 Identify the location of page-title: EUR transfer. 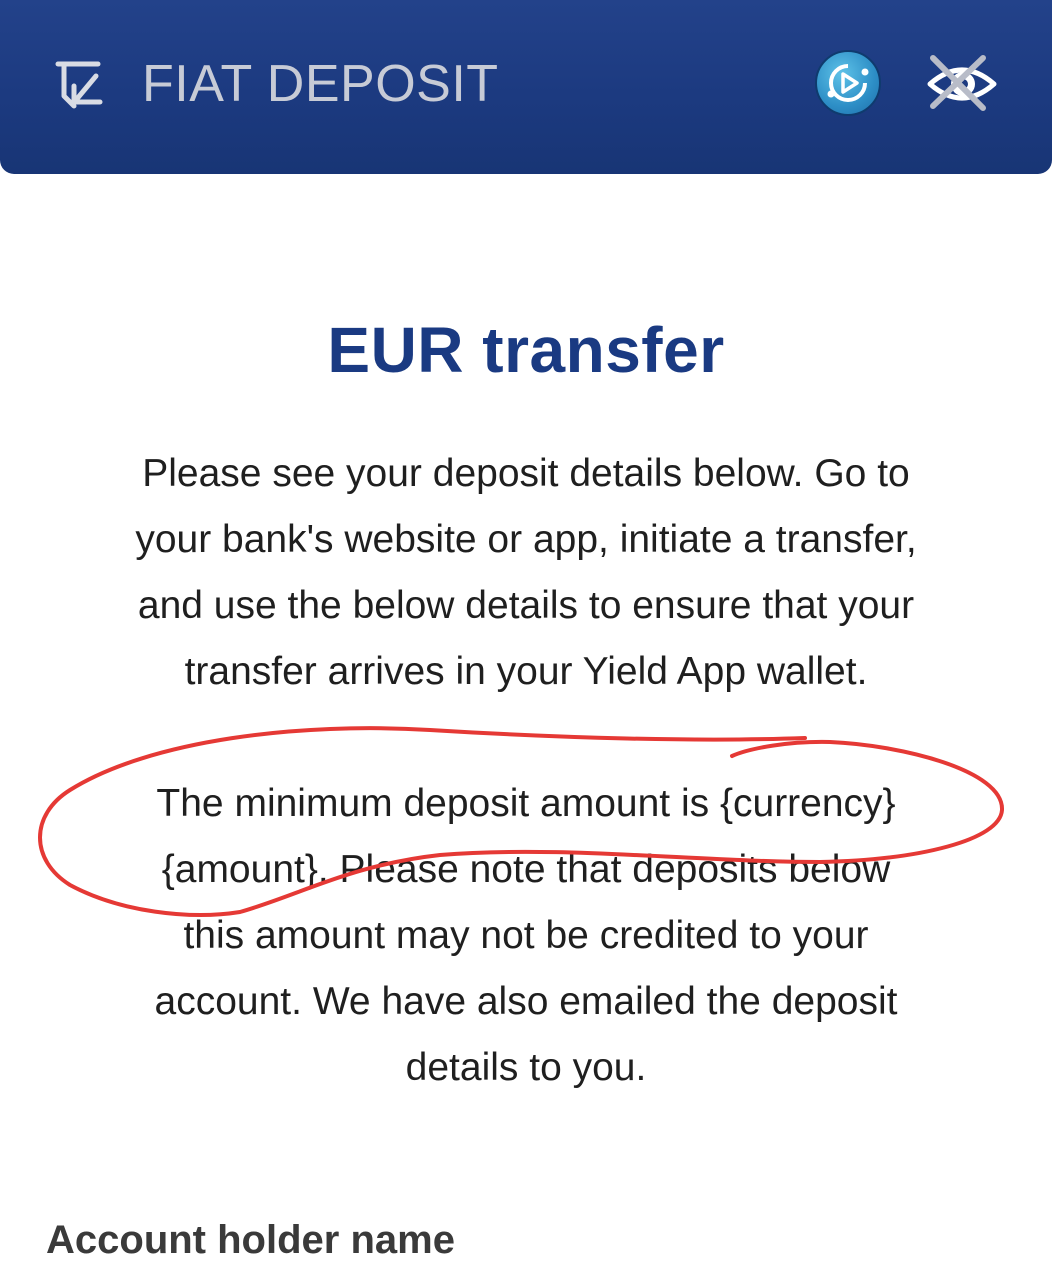
(526, 350).